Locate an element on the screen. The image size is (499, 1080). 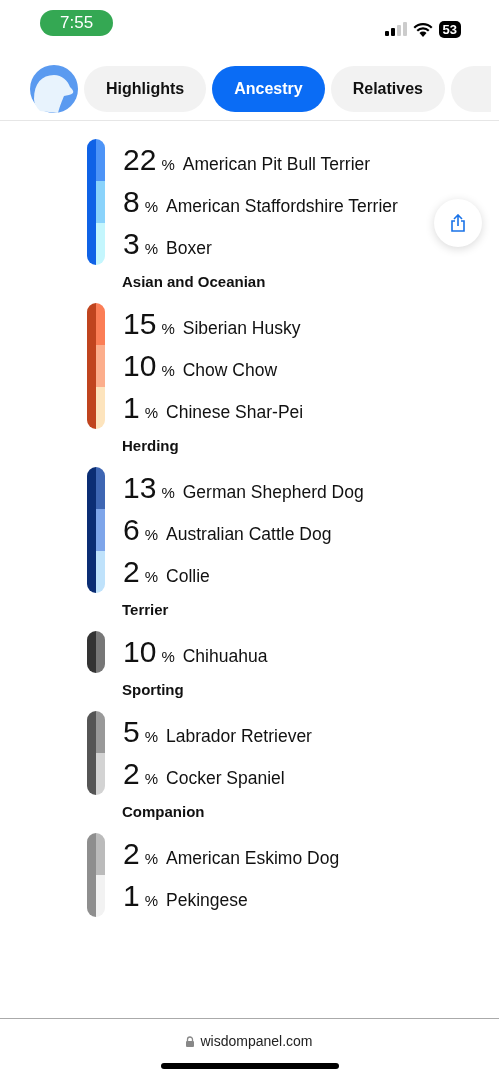
breed-group-heading: Terrier is located at coordinates (146, 610).